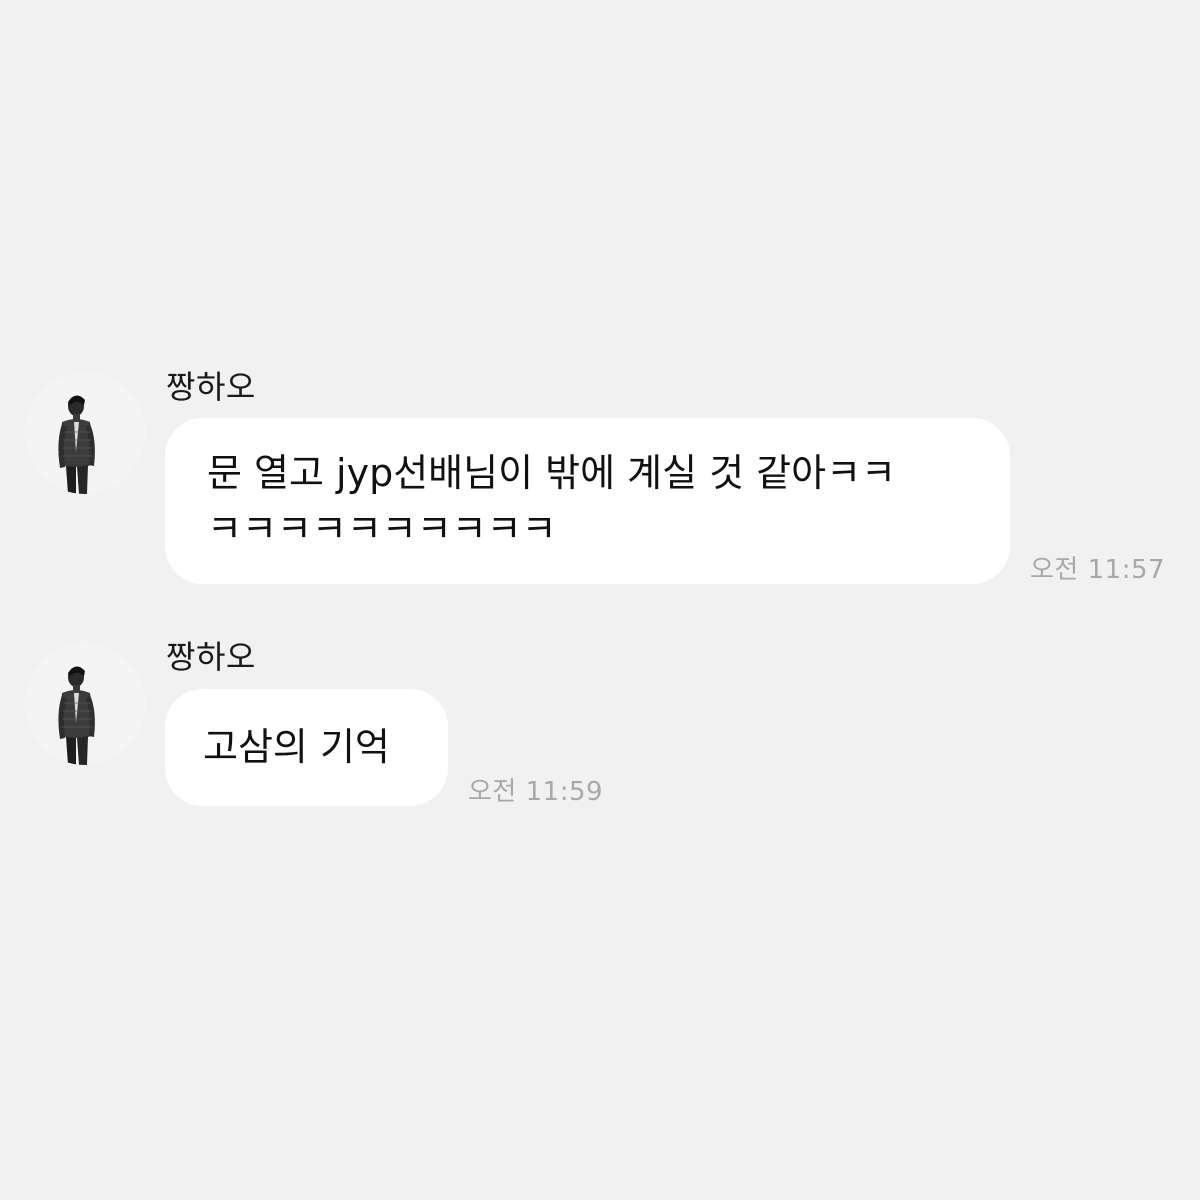 This screenshot has height=1200, width=1200. What do you see at coordinates (536, 792) in the screenshot?
I see `message-timestamp: 오전 11:59` at bounding box center [536, 792].